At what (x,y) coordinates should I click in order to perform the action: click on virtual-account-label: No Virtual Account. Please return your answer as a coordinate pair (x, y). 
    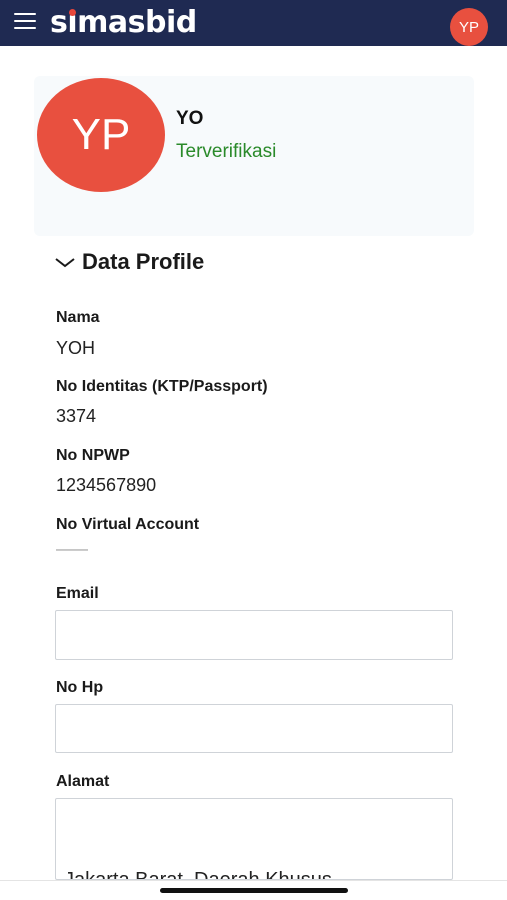
    Looking at the image, I should click on (128, 524).